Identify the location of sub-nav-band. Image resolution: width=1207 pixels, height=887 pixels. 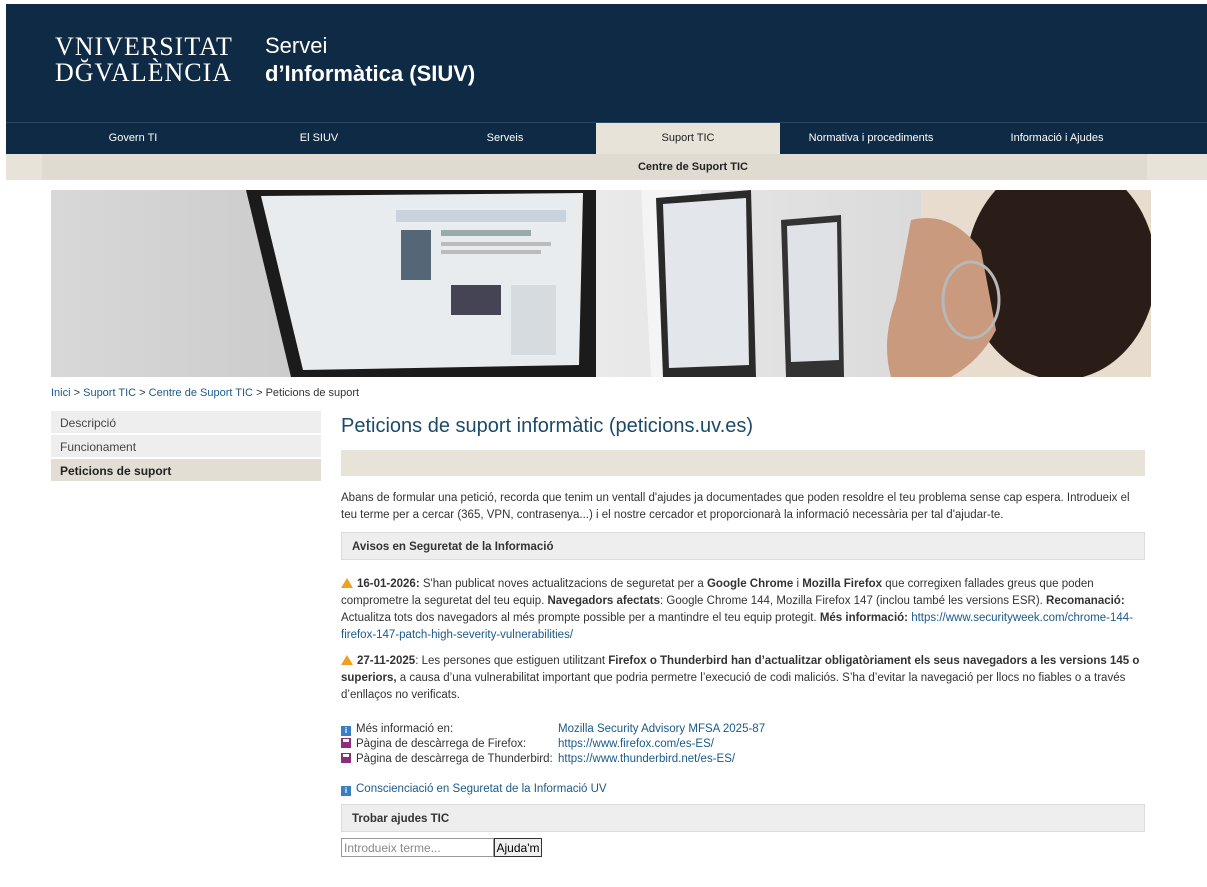
(594, 167).